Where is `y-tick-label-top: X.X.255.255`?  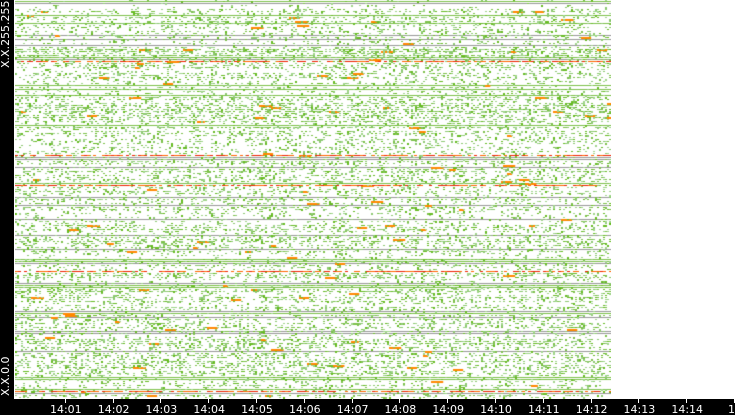
y-tick-label-top: X.X.255.255 is located at coordinates (6, 34).